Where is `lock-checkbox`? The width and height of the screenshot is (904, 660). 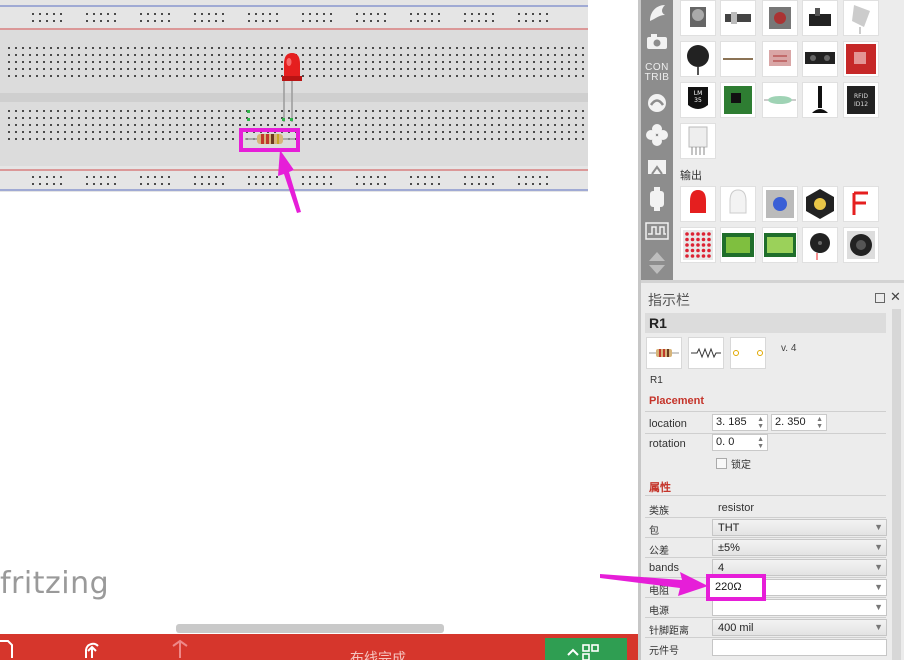
lock-checkbox is located at coordinates (721, 463).